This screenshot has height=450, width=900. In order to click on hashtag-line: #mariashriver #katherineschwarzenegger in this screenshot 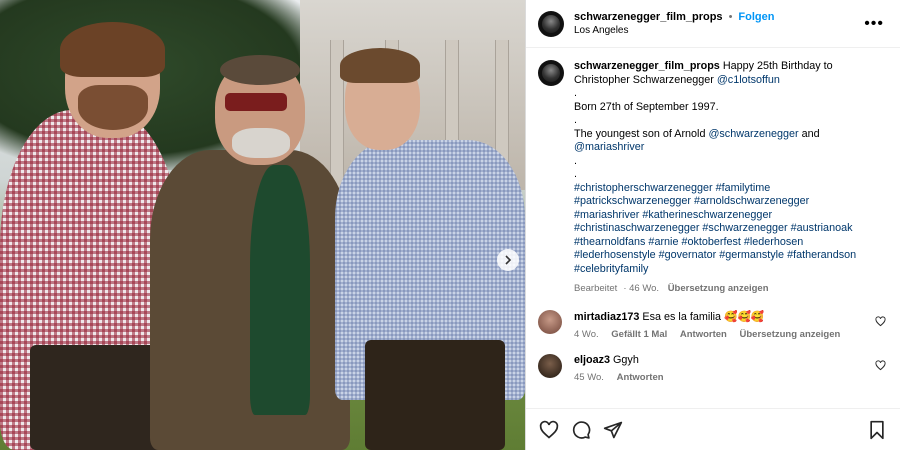, I will do `click(715, 216)`.